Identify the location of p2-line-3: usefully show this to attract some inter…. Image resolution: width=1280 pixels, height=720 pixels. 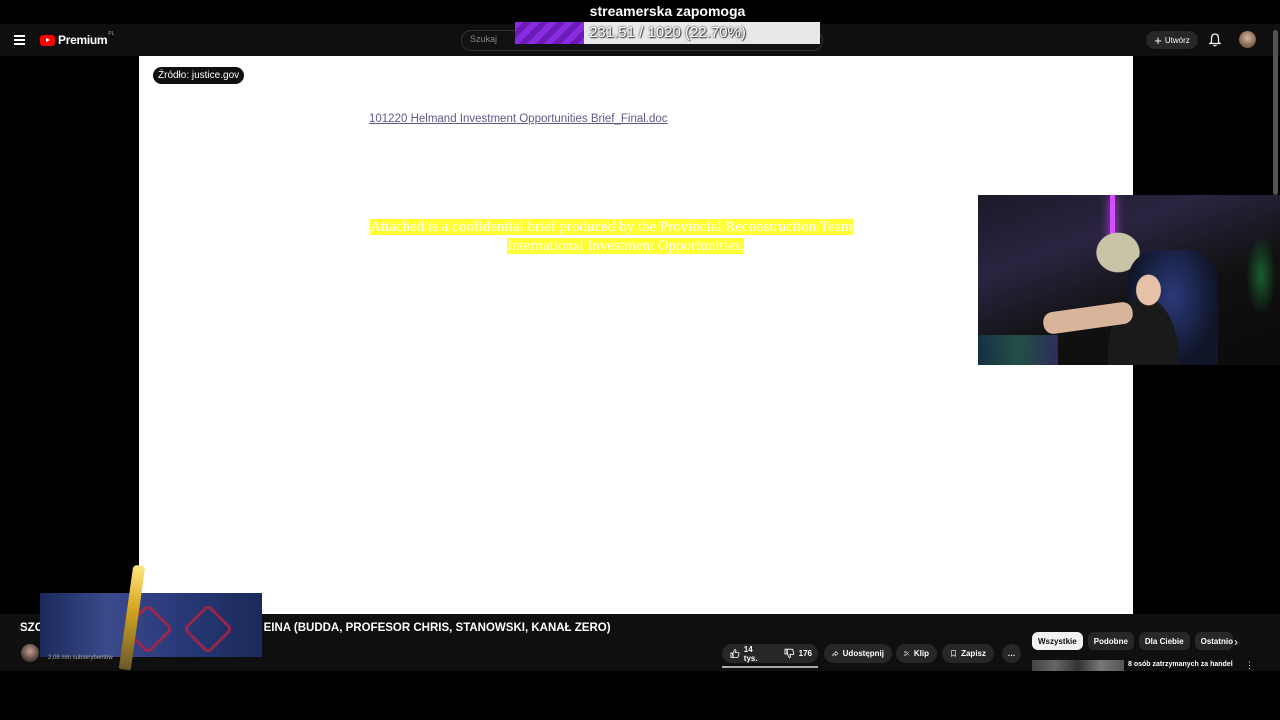
(621, 367).